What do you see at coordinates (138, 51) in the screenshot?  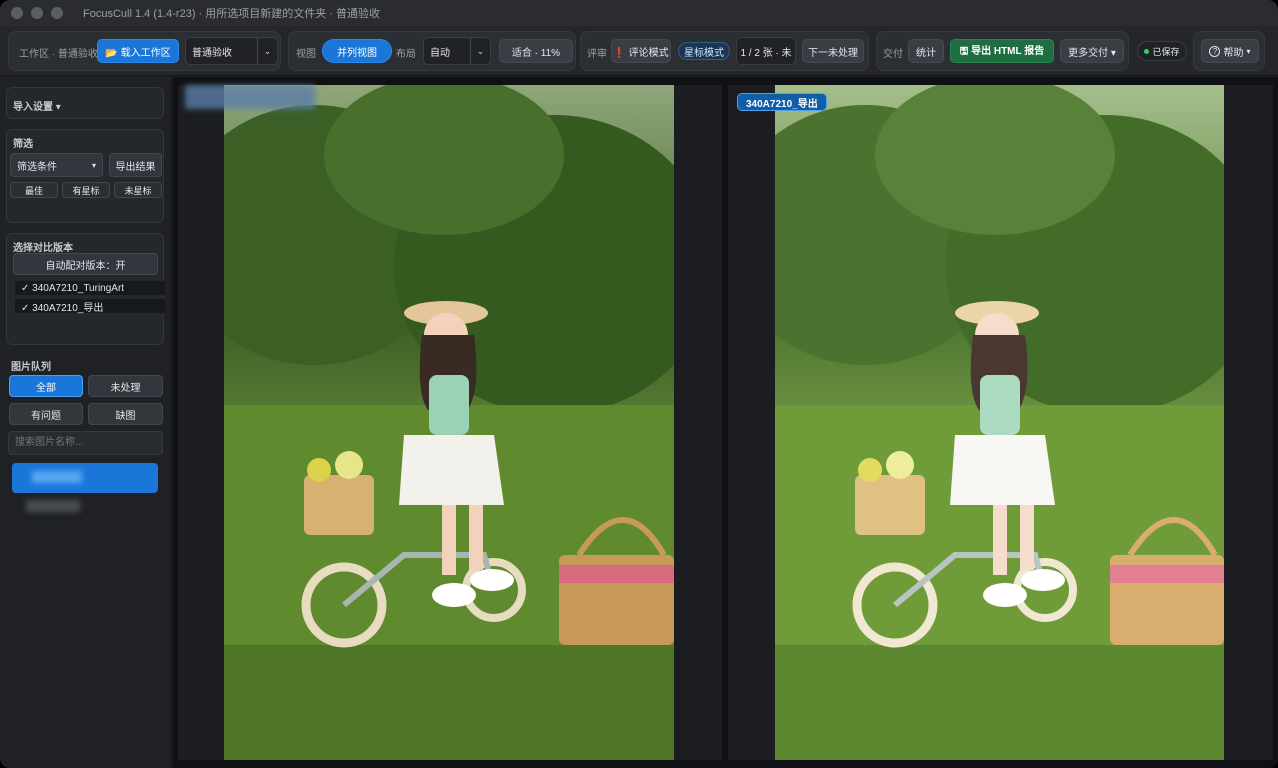 I see `load-workspace-button: 📂 载入工作区` at bounding box center [138, 51].